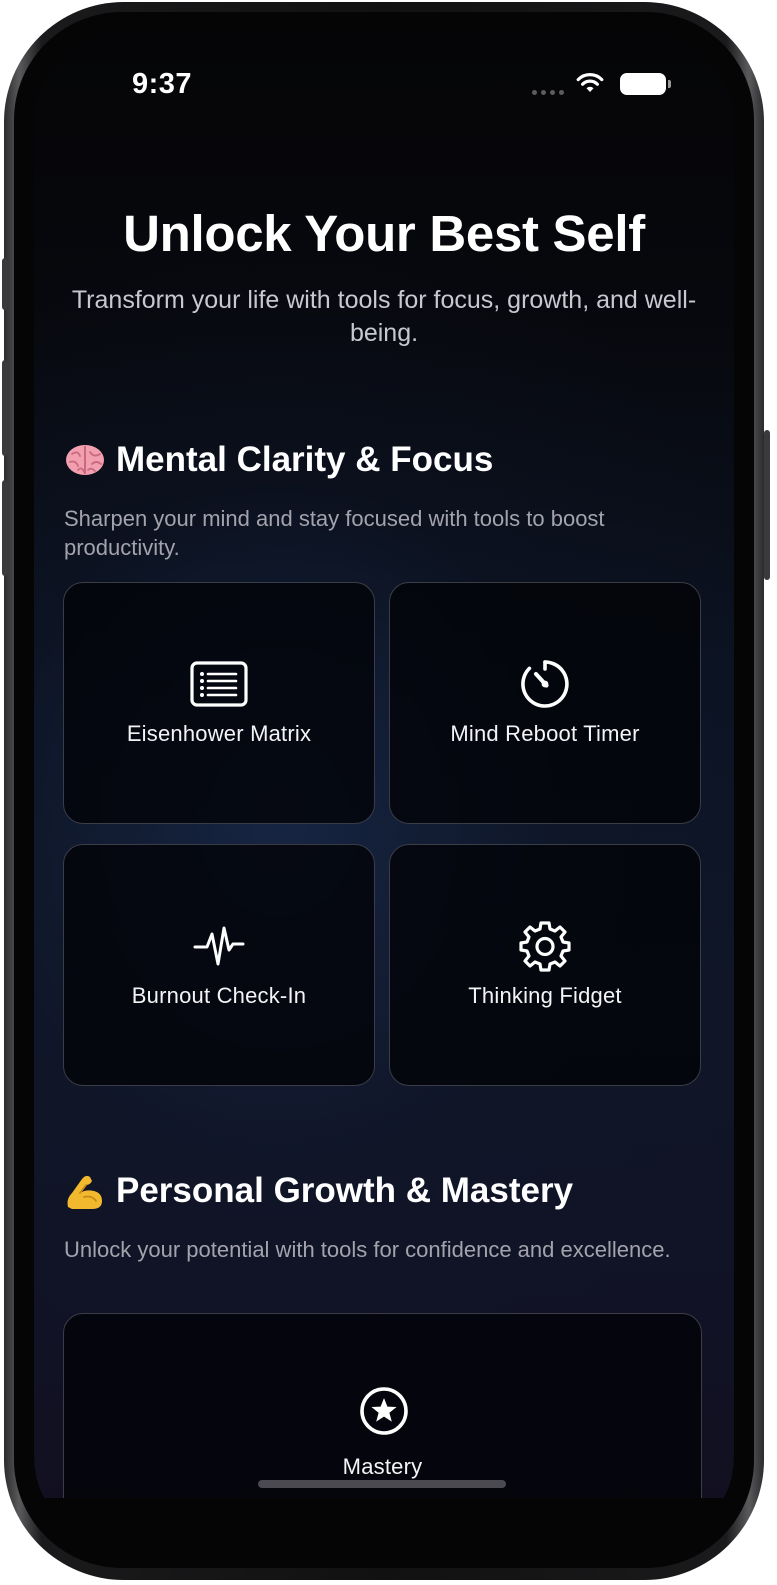  Describe the element at coordinates (5, 408) in the screenshot. I see `volume-up-button` at that location.